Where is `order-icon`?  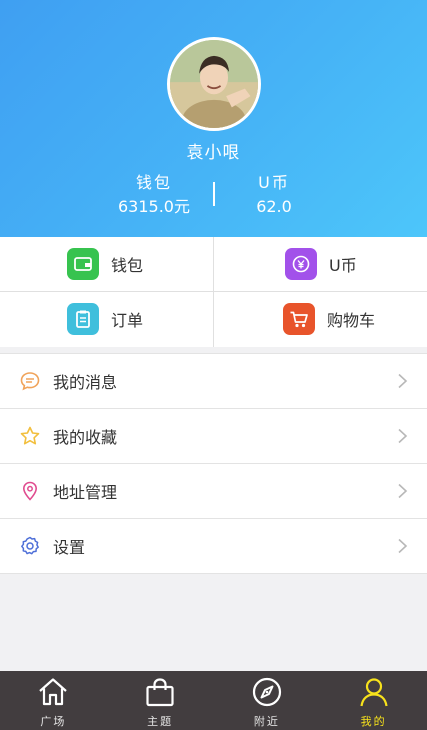 order-icon is located at coordinates (83, 319).